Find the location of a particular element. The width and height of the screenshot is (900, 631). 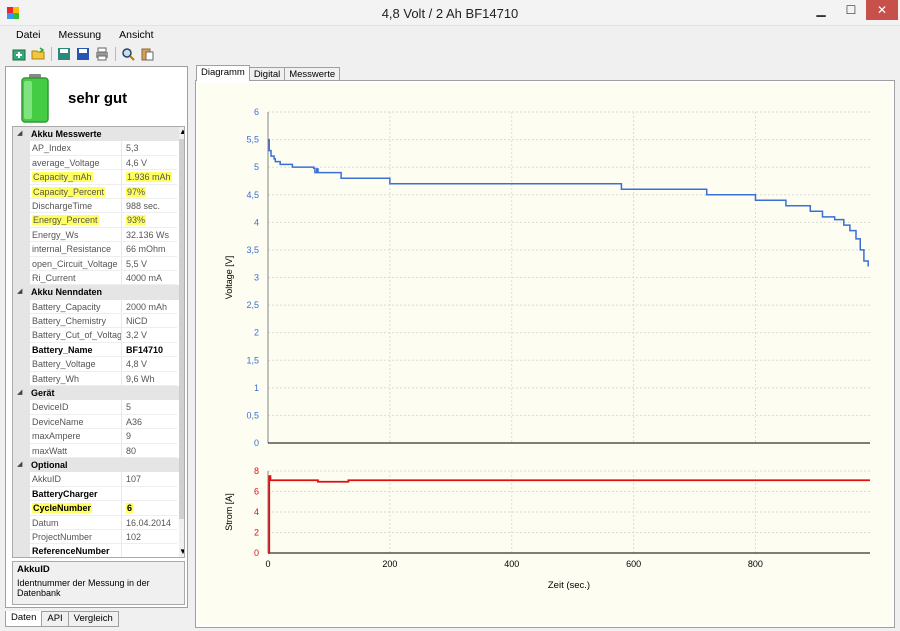

menu-ansicht: Ansicht is located at coordinates (136, 35).